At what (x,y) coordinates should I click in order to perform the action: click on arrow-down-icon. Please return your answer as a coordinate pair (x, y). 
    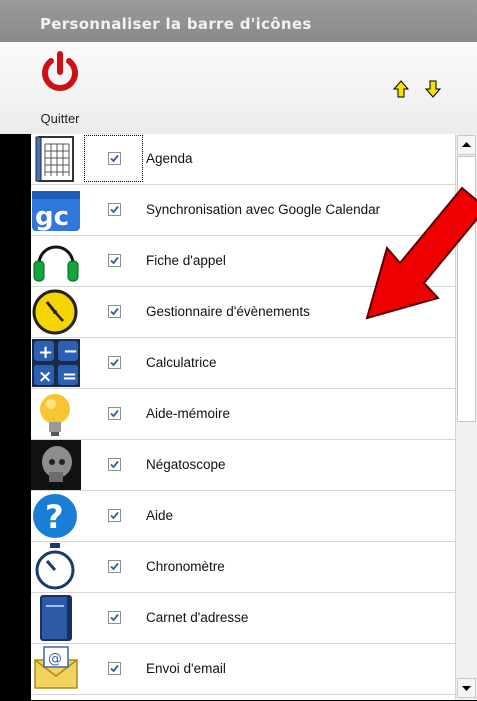
    Looking at the image, I should click on (433, 89).